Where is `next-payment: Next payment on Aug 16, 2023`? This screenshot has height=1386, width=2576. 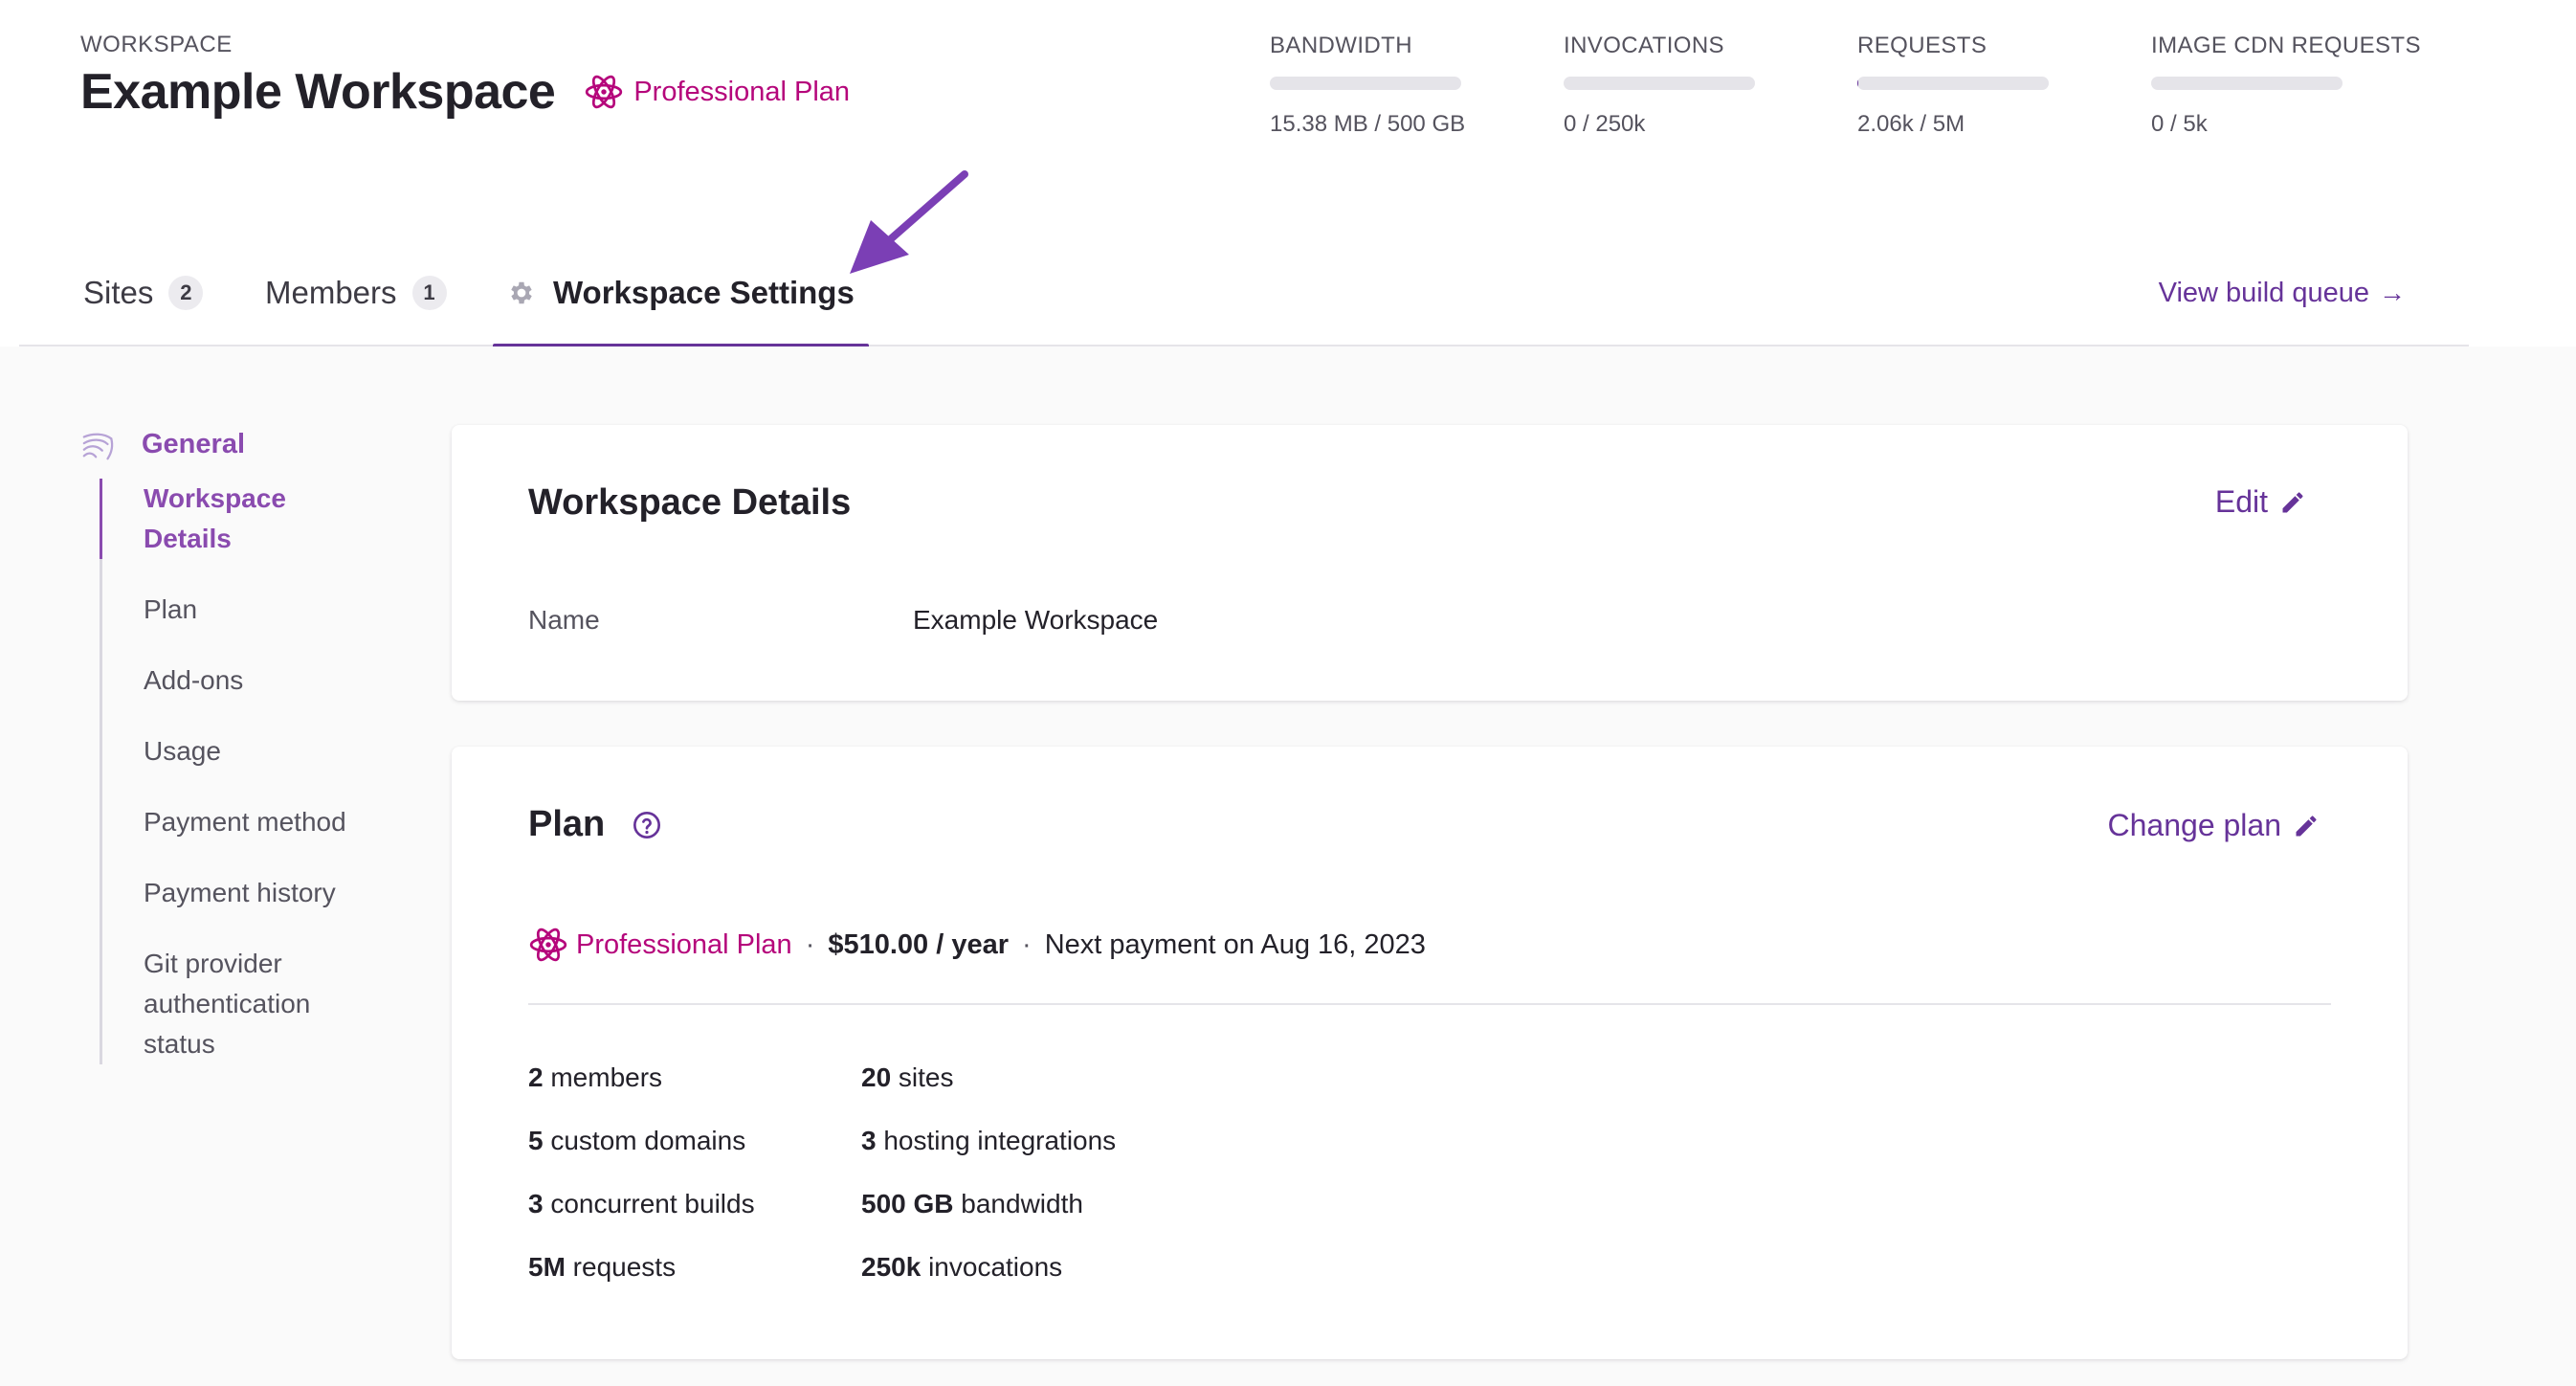
next-payment: Next payment on Aug 16, 2023 is located at coordinates (1235, 944).